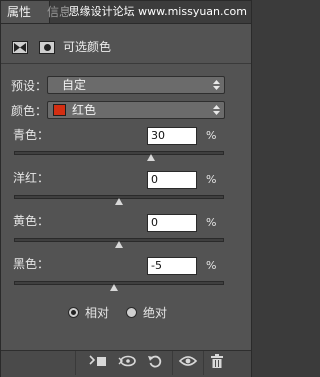  What do you see at coordinates (136, 110) in the screenshot?
I see `colors-select: 红色` at bounding box center [136, 110].